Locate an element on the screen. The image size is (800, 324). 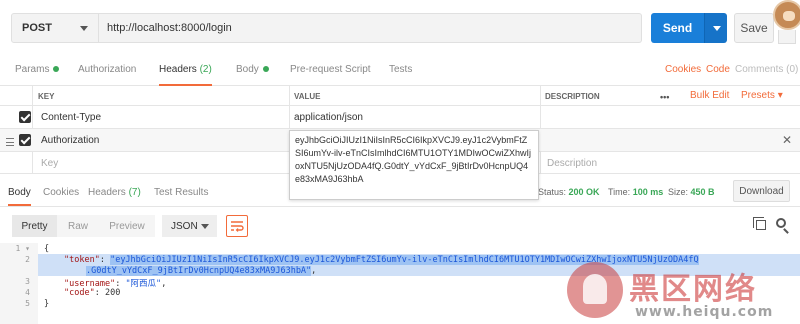
download-button: Download is located at coordinates (761, 191).